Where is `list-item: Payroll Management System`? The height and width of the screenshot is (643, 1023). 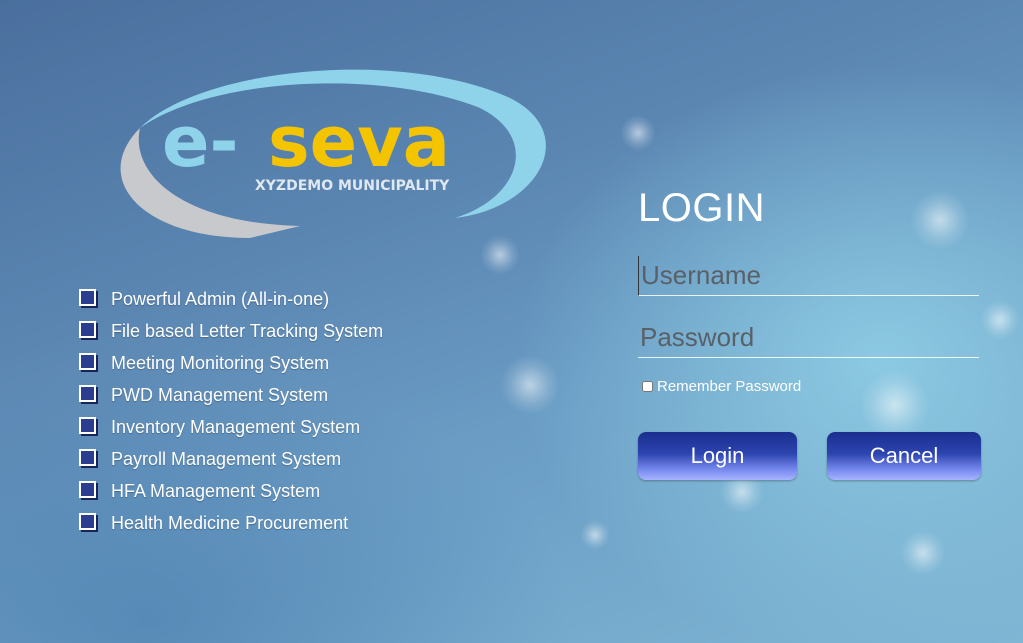 list-item: Payroll Management System is located at coordinates (231, 459).